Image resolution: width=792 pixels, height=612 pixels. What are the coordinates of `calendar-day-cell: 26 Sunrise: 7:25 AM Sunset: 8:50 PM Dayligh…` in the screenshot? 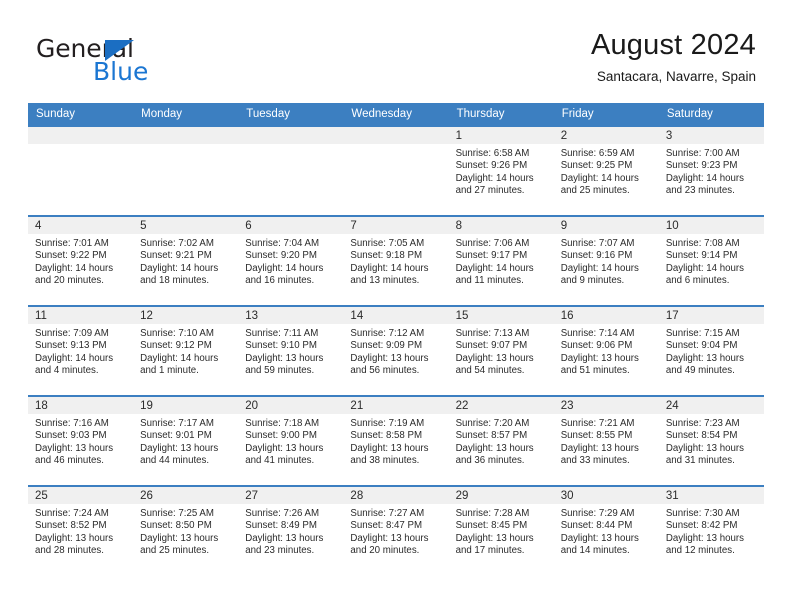 It's located at (186, 530).